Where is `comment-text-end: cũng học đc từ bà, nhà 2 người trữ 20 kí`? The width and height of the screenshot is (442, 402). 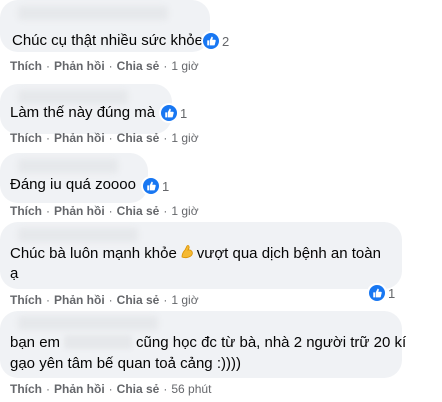
comment-text-end: cũng học đc từ bà, nhà 2 người trữ 20 kí is located at coordinates (271, 342).